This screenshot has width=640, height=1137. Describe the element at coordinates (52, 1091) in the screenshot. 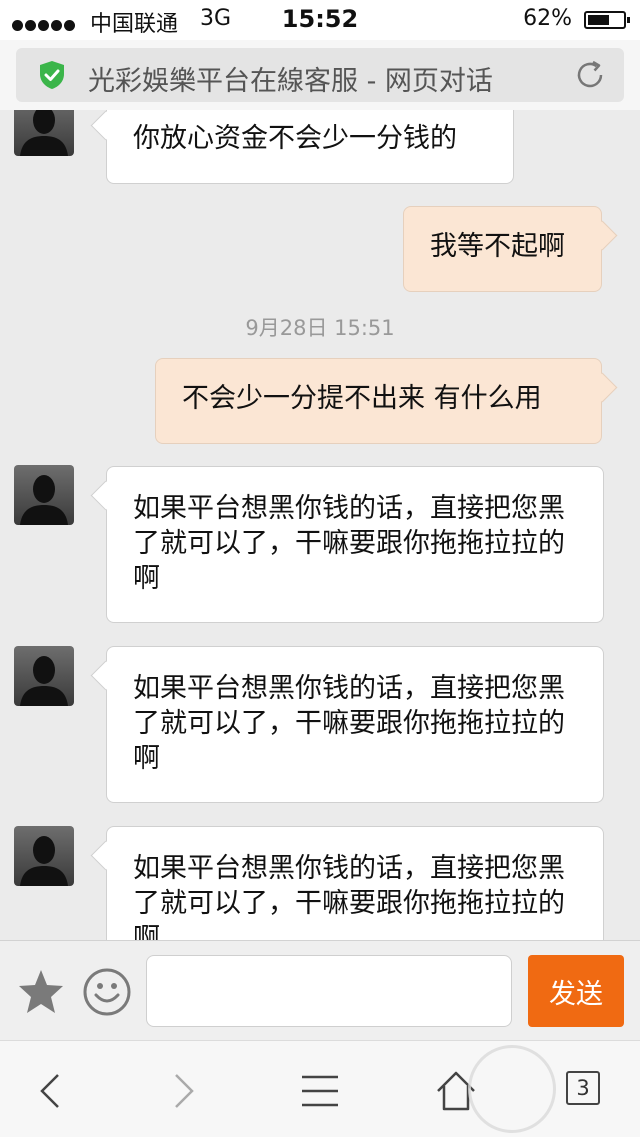

I see `back-icon` at that location.